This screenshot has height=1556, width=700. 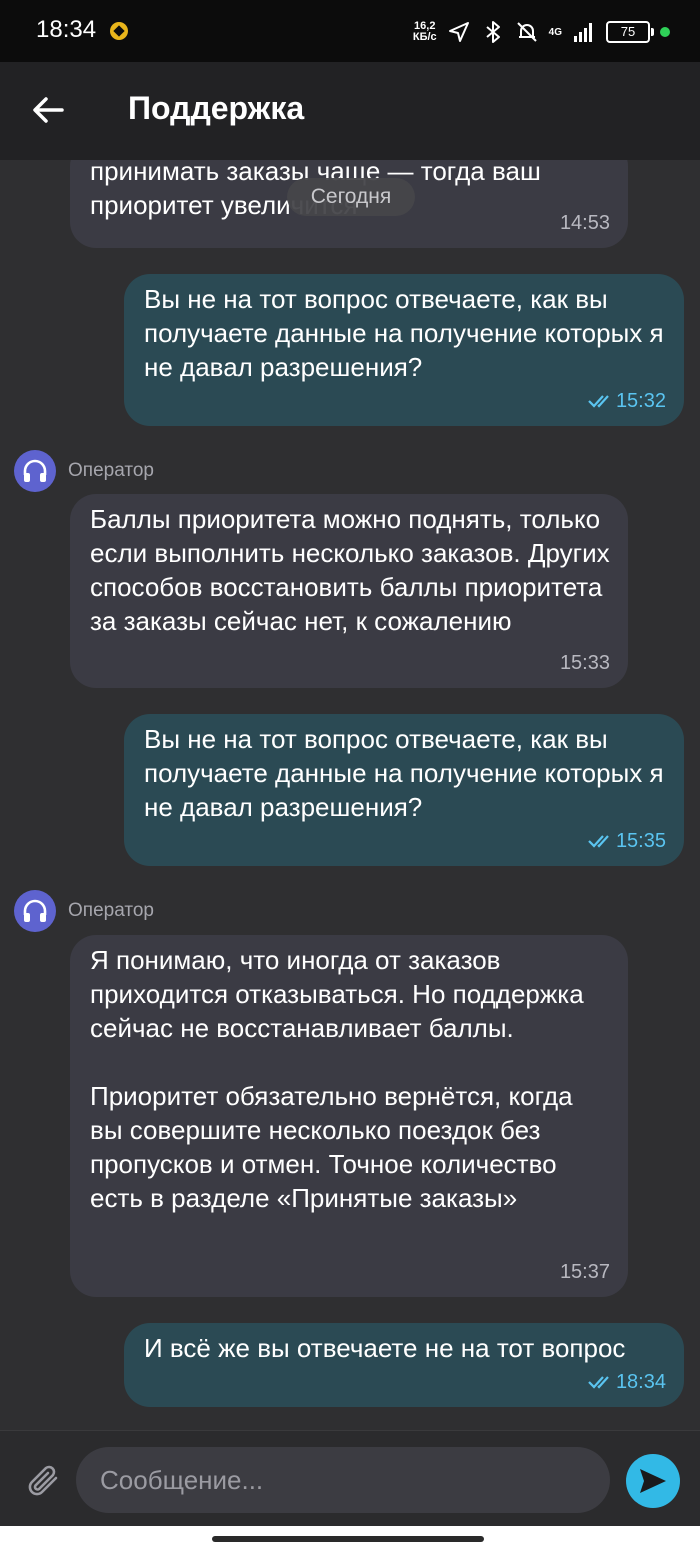 I want to click on navigation-bar, so click(x=350, y=1541).